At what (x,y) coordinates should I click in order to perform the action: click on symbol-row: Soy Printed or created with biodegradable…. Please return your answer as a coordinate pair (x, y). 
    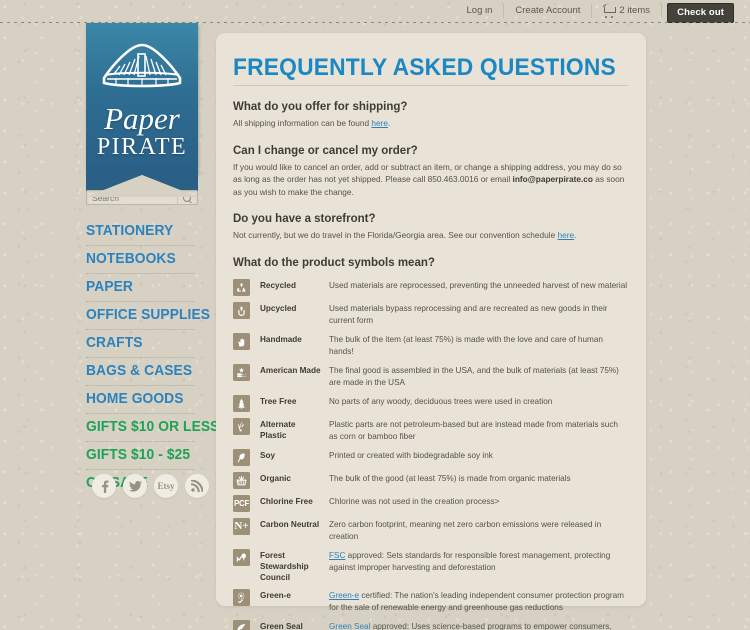
    Looking at the image, I should click on (430, 457).